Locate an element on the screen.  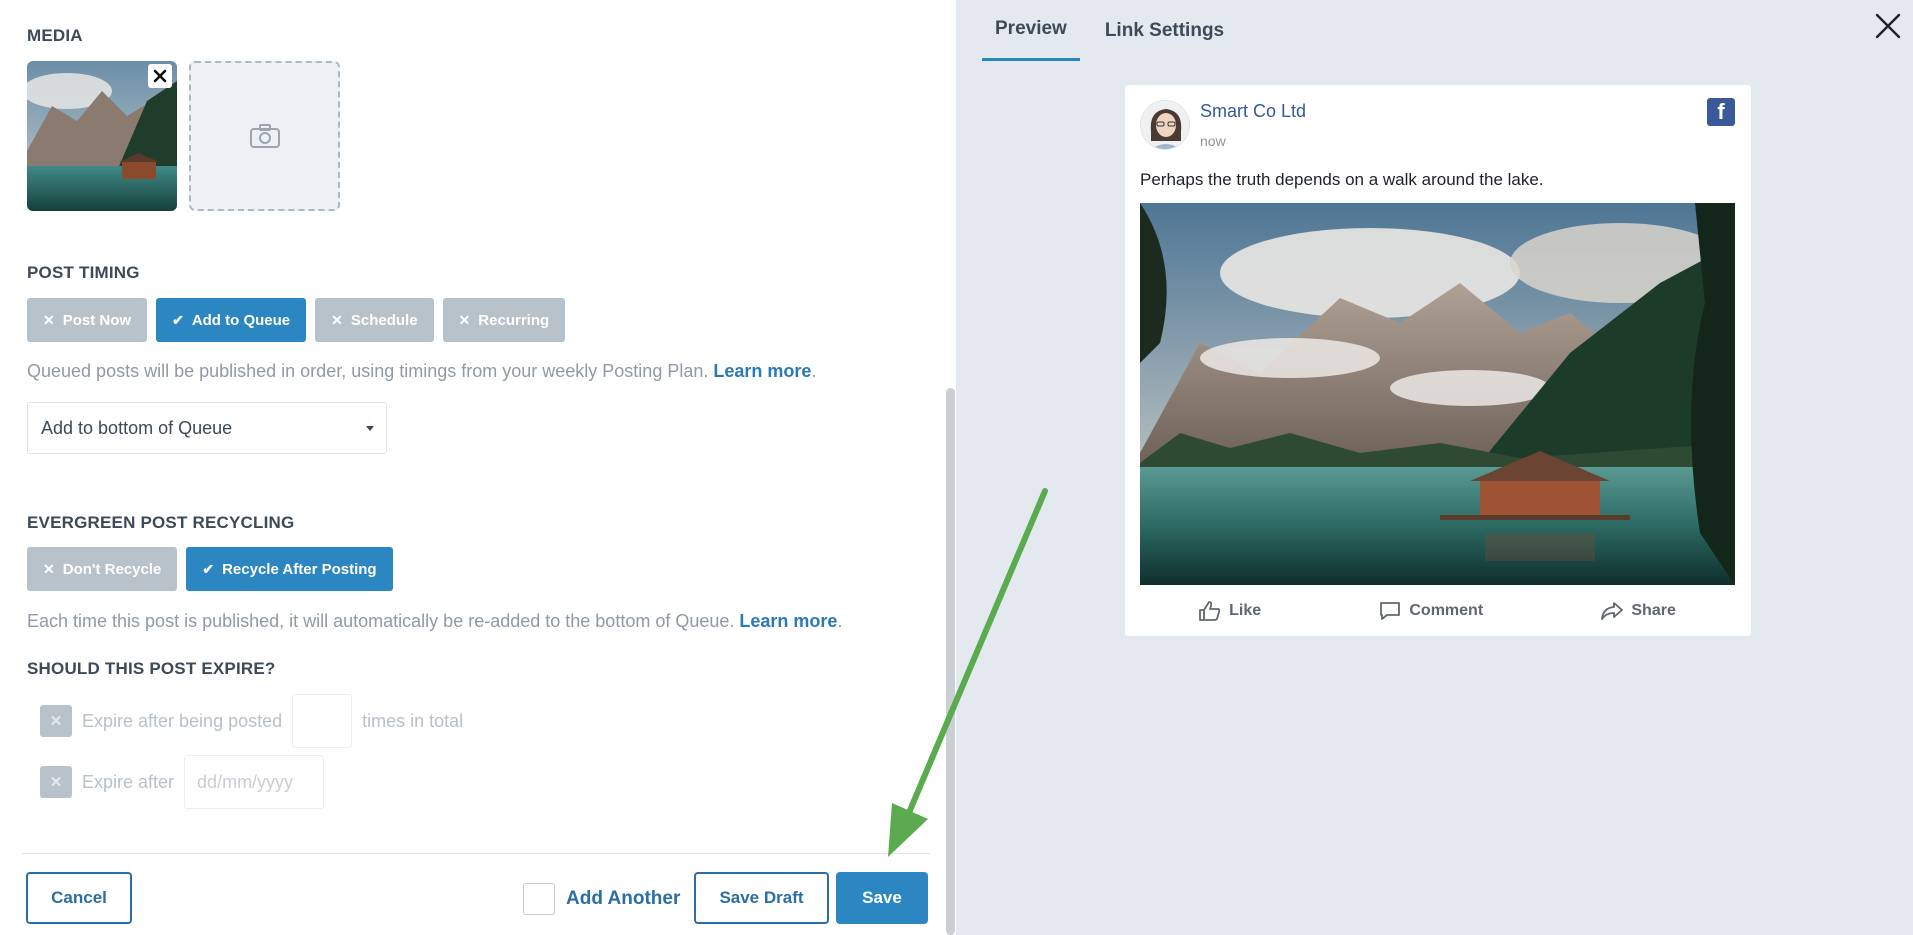
recycling-options: ✕ Don't Recycle ✔ Recycle After Posting is located at coordinates (210, 569).